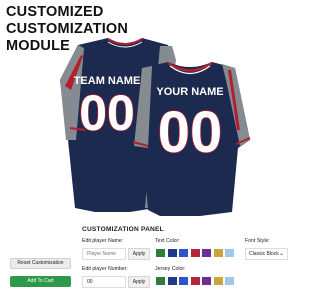  Describe the element at coordinates (189, 92) in the screenshot. I see `jersey-front-name: YOUR NAME` at that location.